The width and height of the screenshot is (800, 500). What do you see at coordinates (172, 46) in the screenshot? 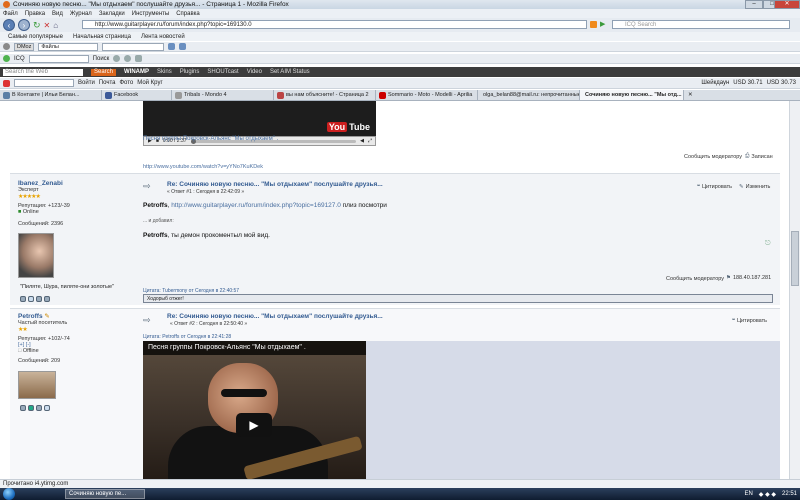
I see `toolbar-icon-a` at bounding box center [172, 46].